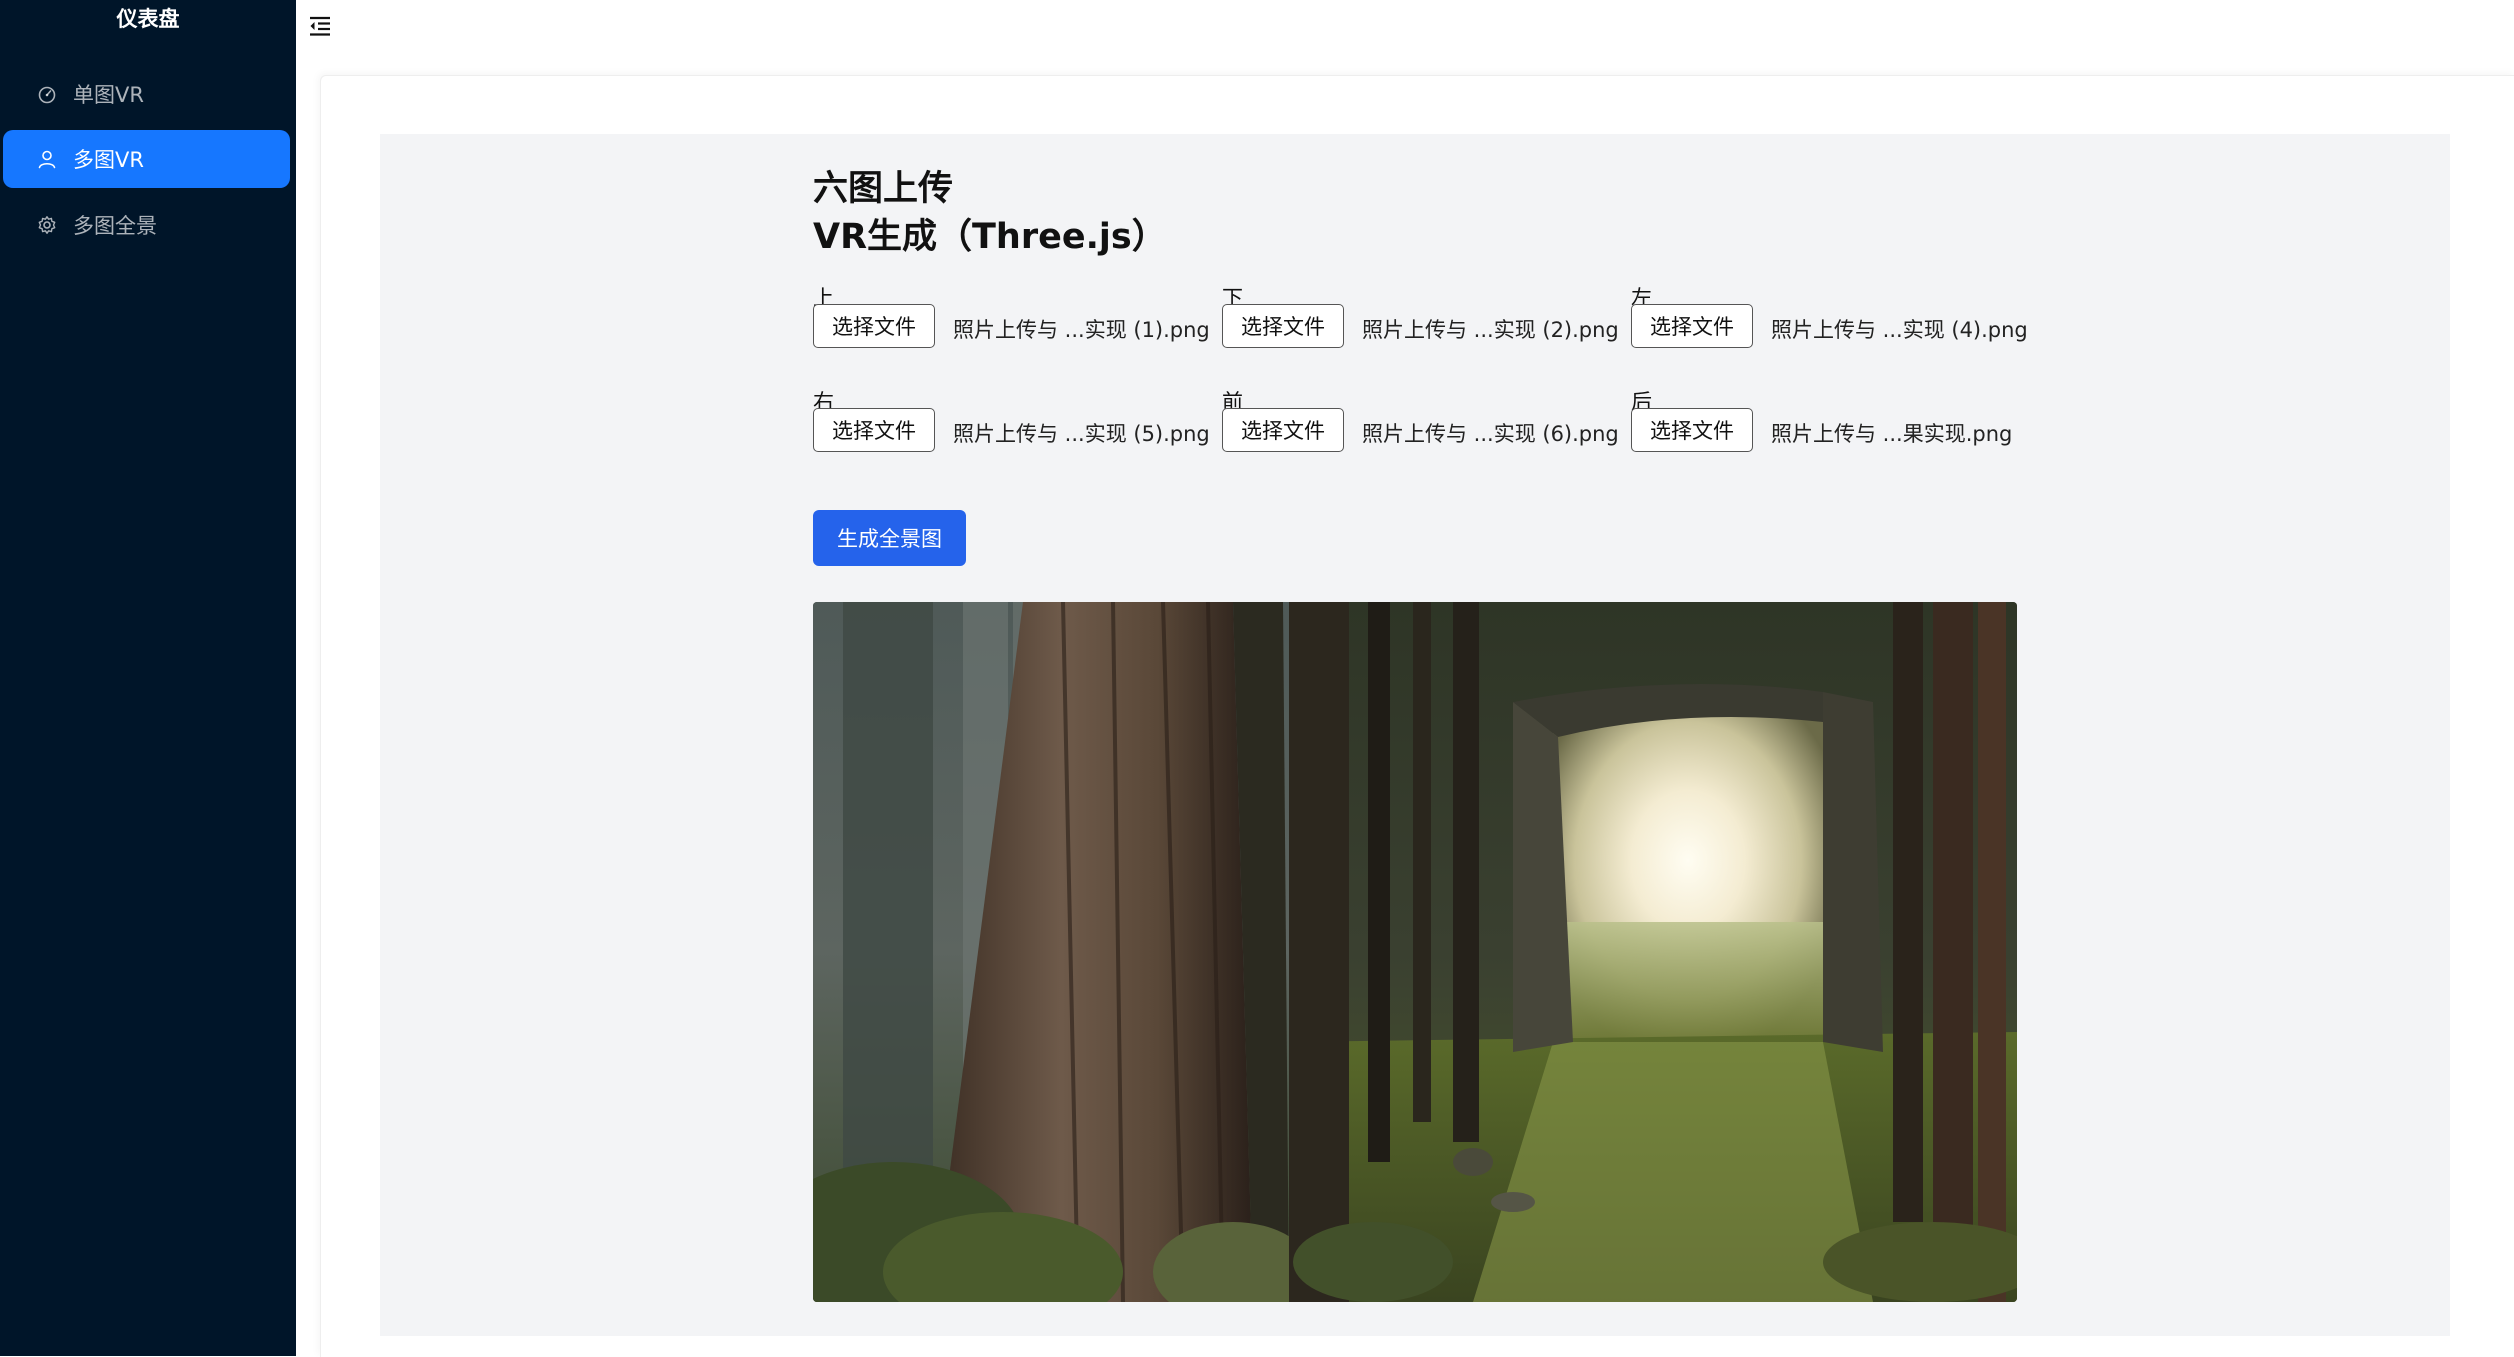  I want to click on top-bar, so click(1405, 30).